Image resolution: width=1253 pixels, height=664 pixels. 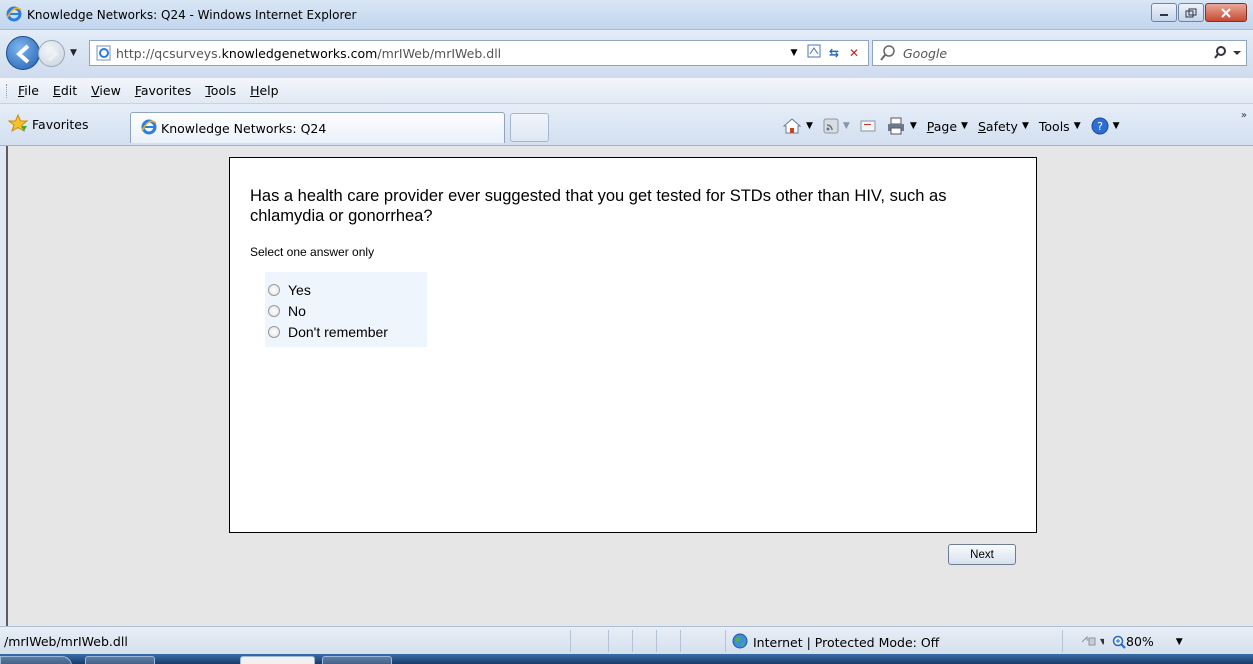 What do you see at coordinates (264, 90) in the screenshot?
I see `menu-help: Help` at bounding box center [264, 90].